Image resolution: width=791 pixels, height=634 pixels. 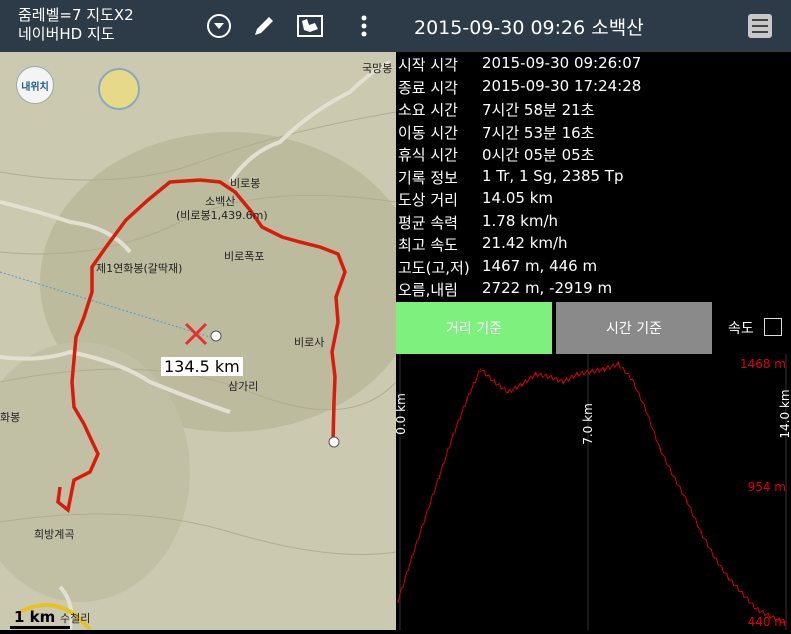 I want to click on info-row: 소요 시간 7시간 58분 21초, so click(x=593, y=108).